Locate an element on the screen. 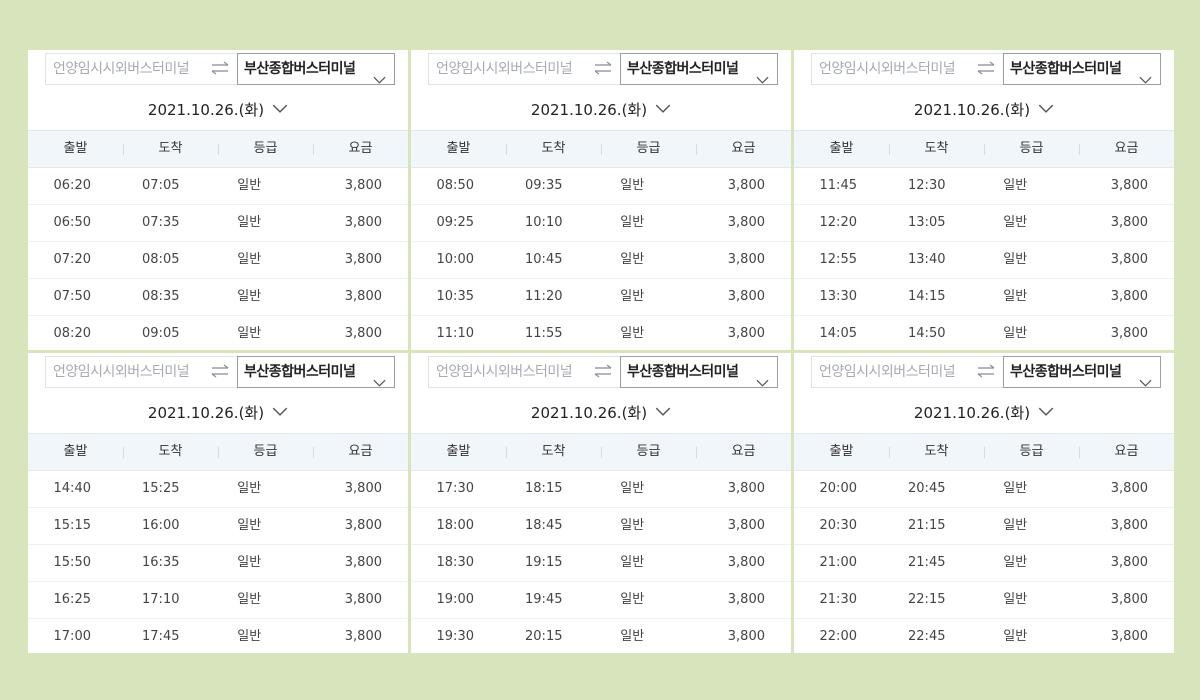 Image resolution: width=1200 pixels, height=700 pixels. table-row: 13:30 14:15 일반 3,800 is located at coordinates (984, 297).